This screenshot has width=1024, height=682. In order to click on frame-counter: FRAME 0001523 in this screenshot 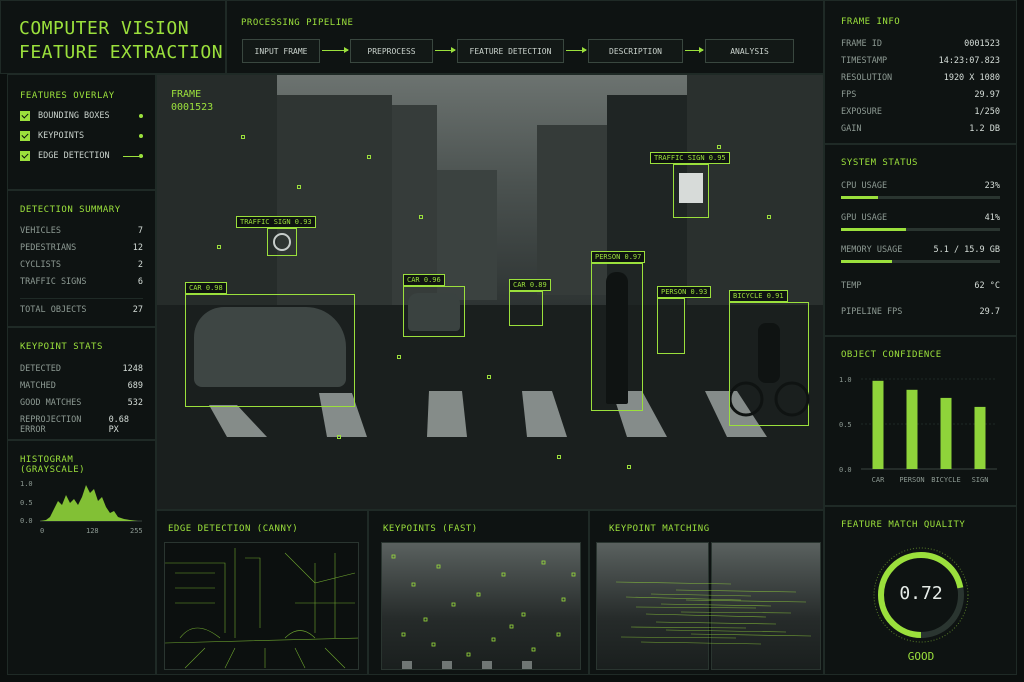, I will do `click(192, 101)`.